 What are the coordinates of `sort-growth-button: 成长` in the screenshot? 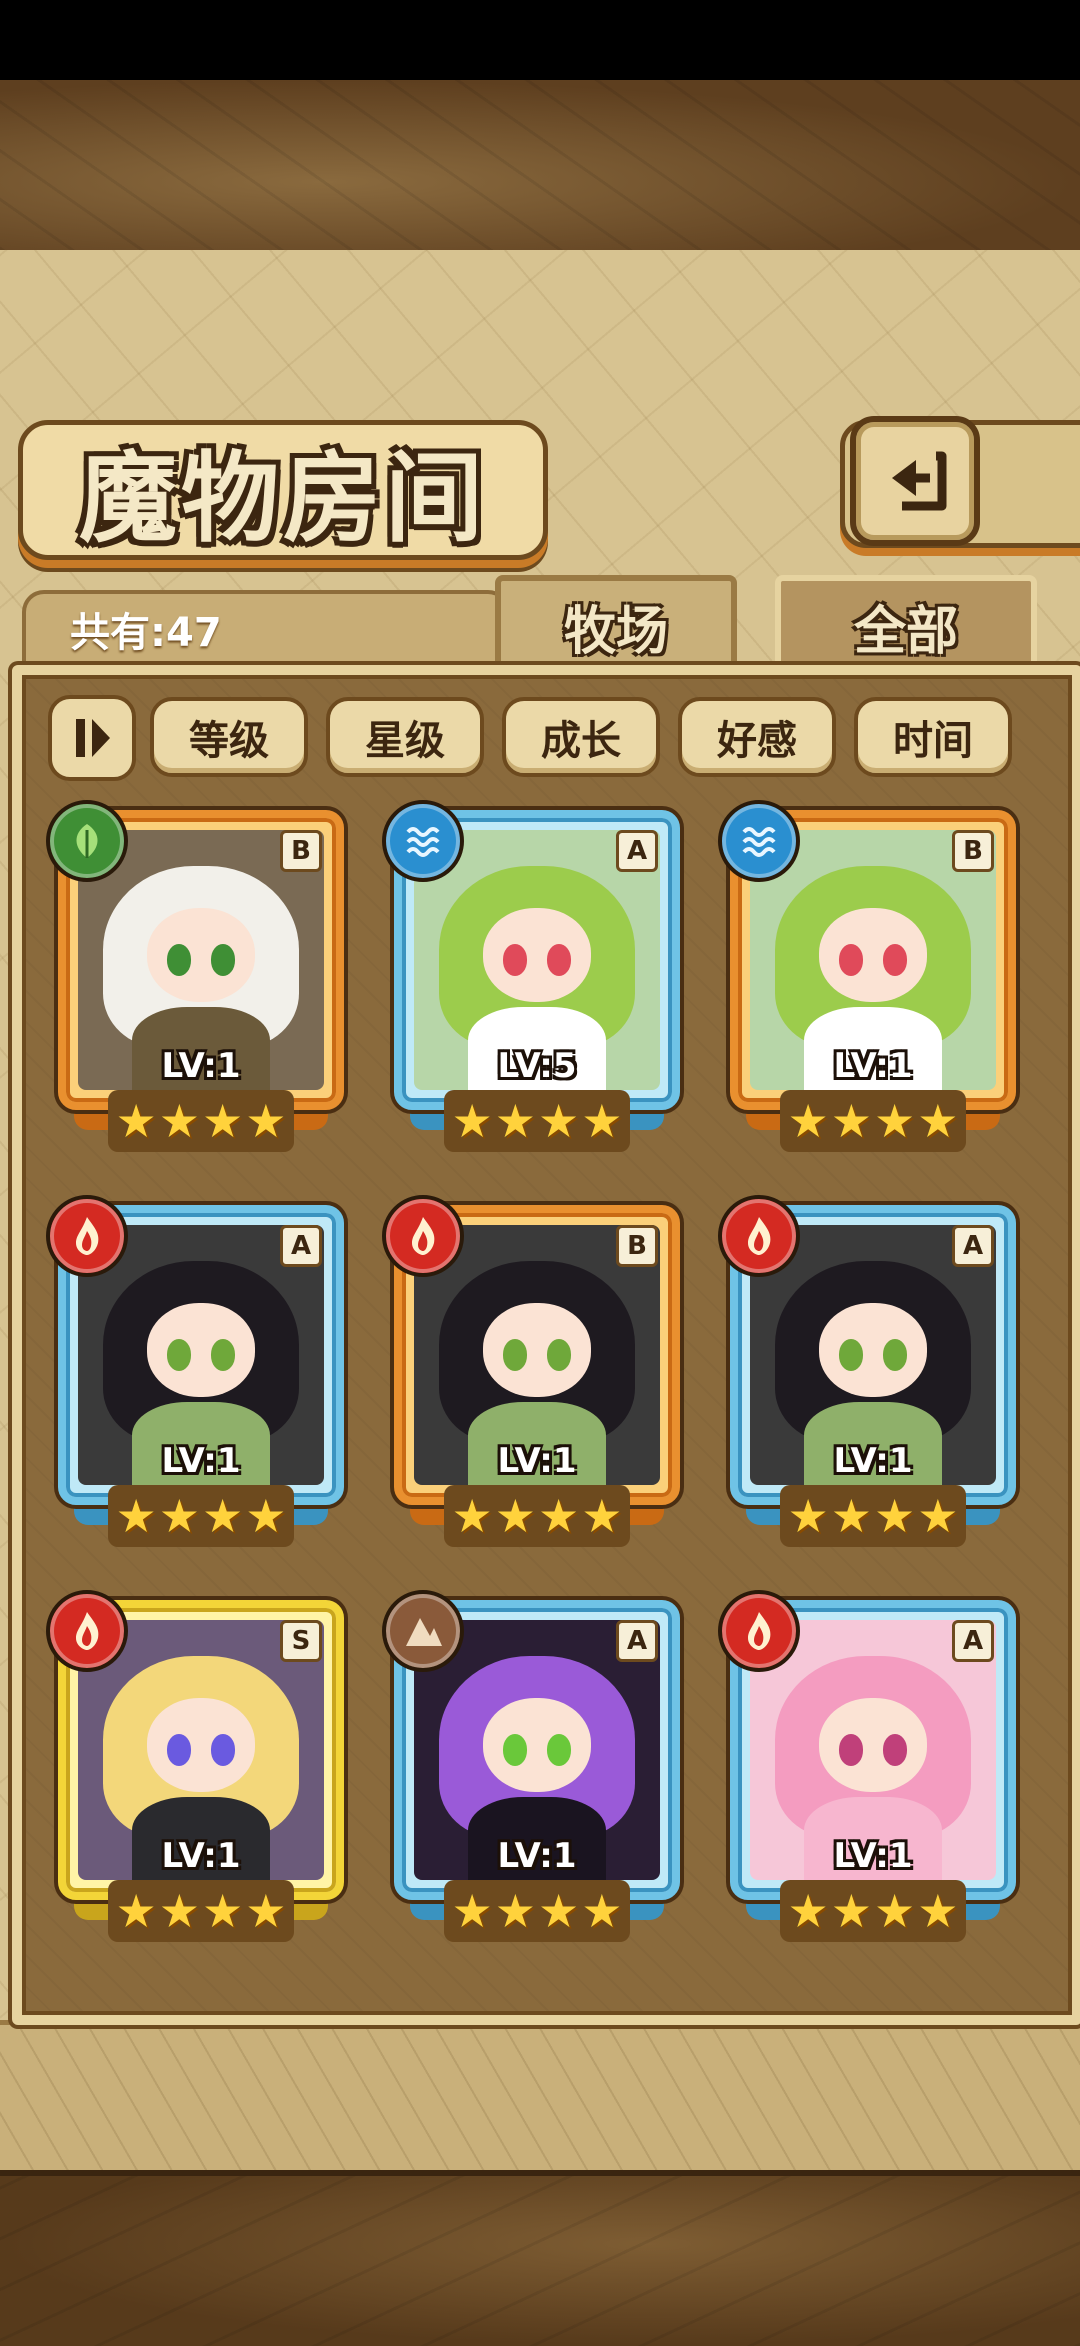 It's located at (581, 737).